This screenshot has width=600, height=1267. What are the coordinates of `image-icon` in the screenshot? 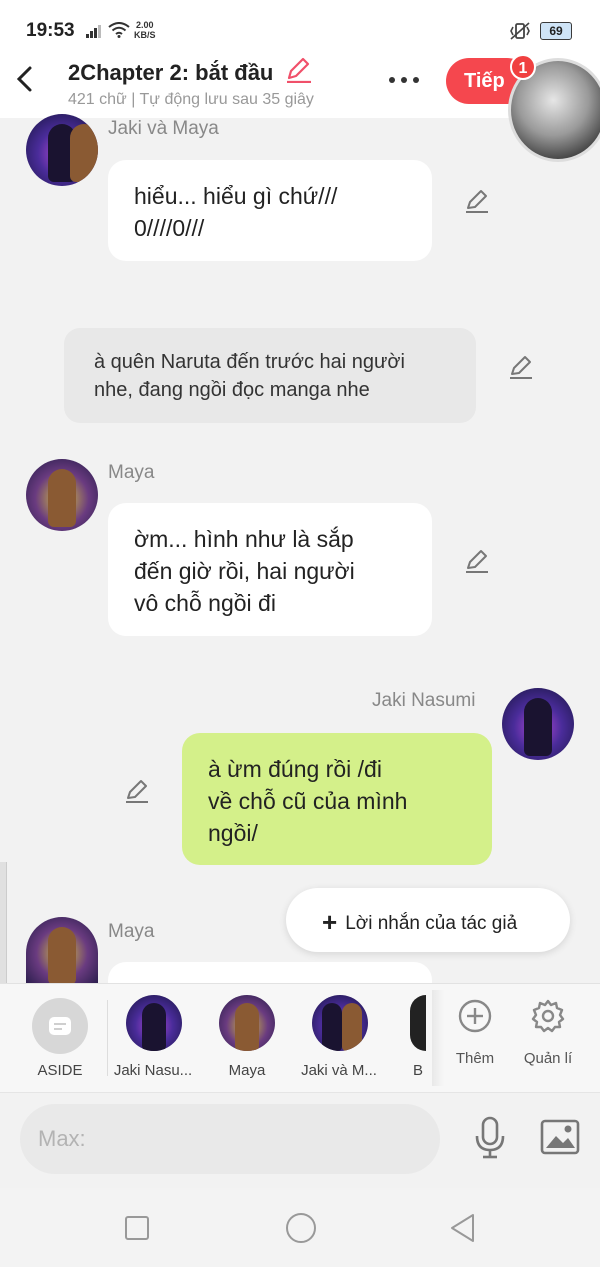 It's located at (560, 1137).